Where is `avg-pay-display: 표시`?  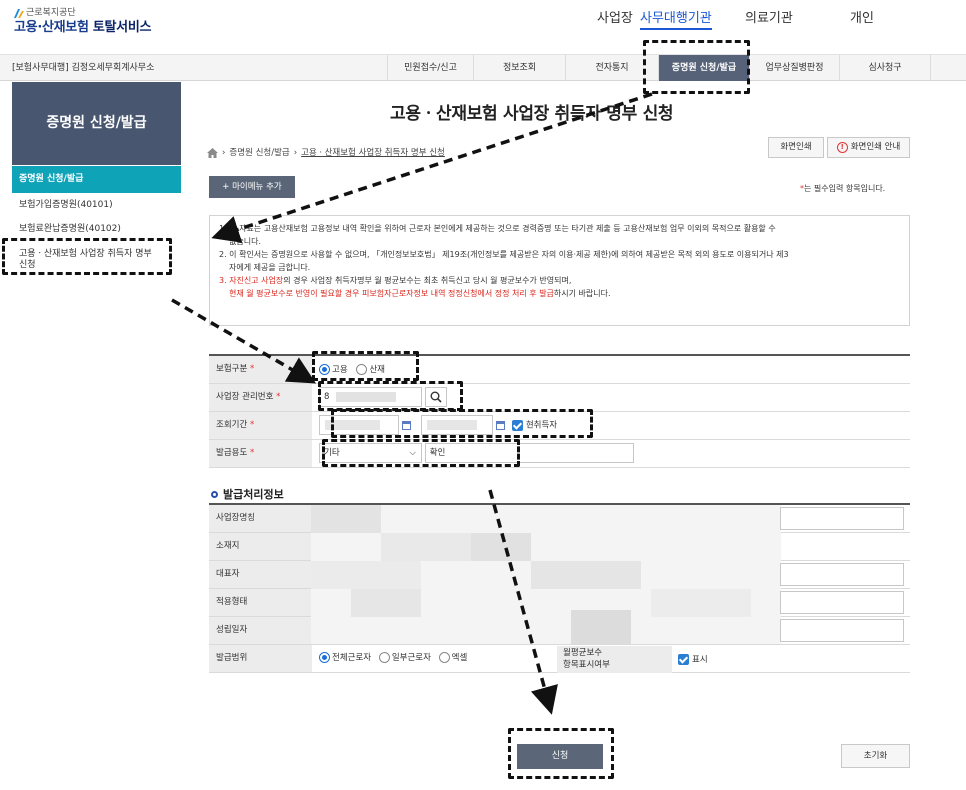
avg-pay-display: 표시 is located at coordinates (693, 659).